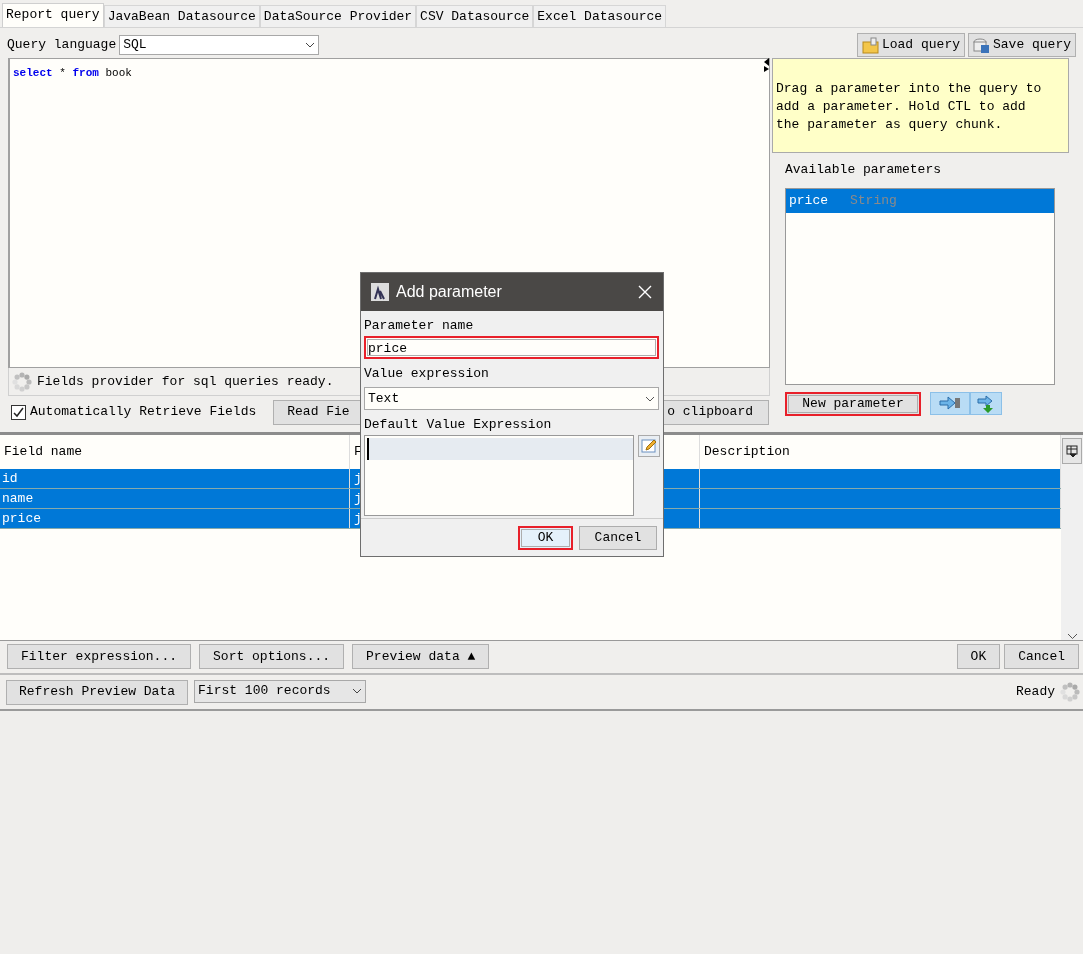 Image resolution: width=1083 pixels, height=954 pixels. I want to click on folder-icon, so click(870, 45).